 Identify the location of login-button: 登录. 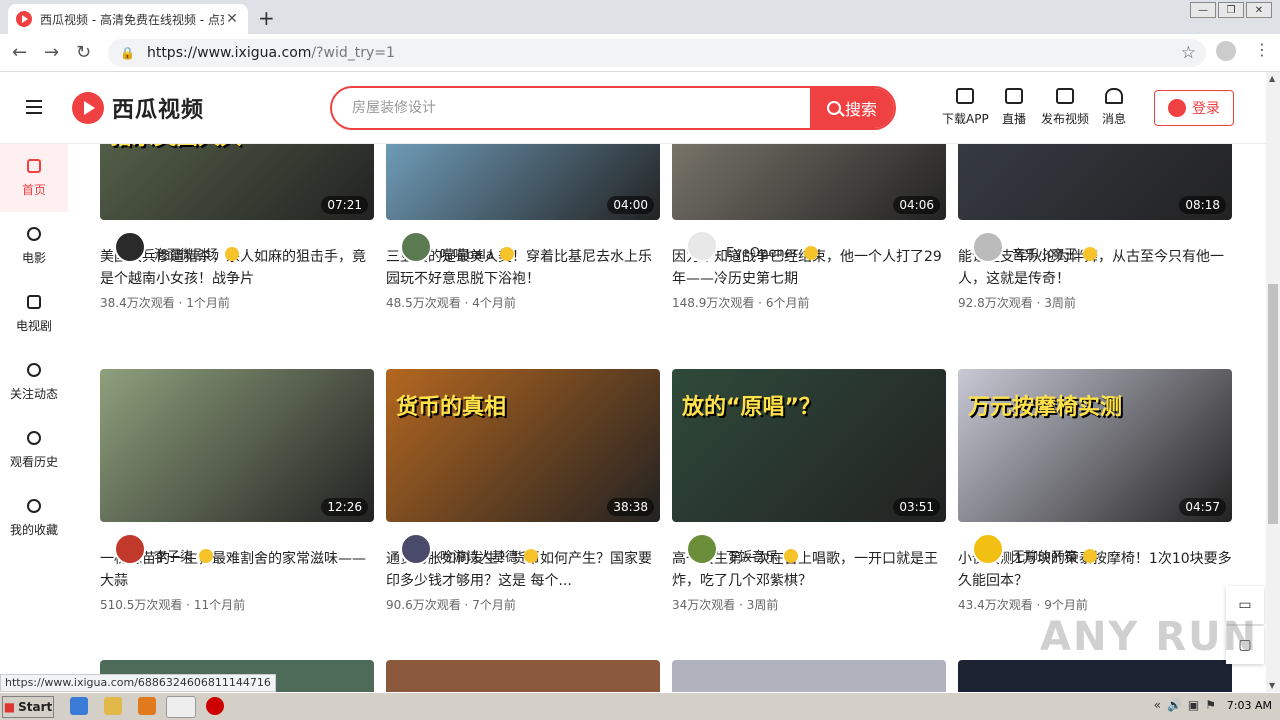
(1194, 108).